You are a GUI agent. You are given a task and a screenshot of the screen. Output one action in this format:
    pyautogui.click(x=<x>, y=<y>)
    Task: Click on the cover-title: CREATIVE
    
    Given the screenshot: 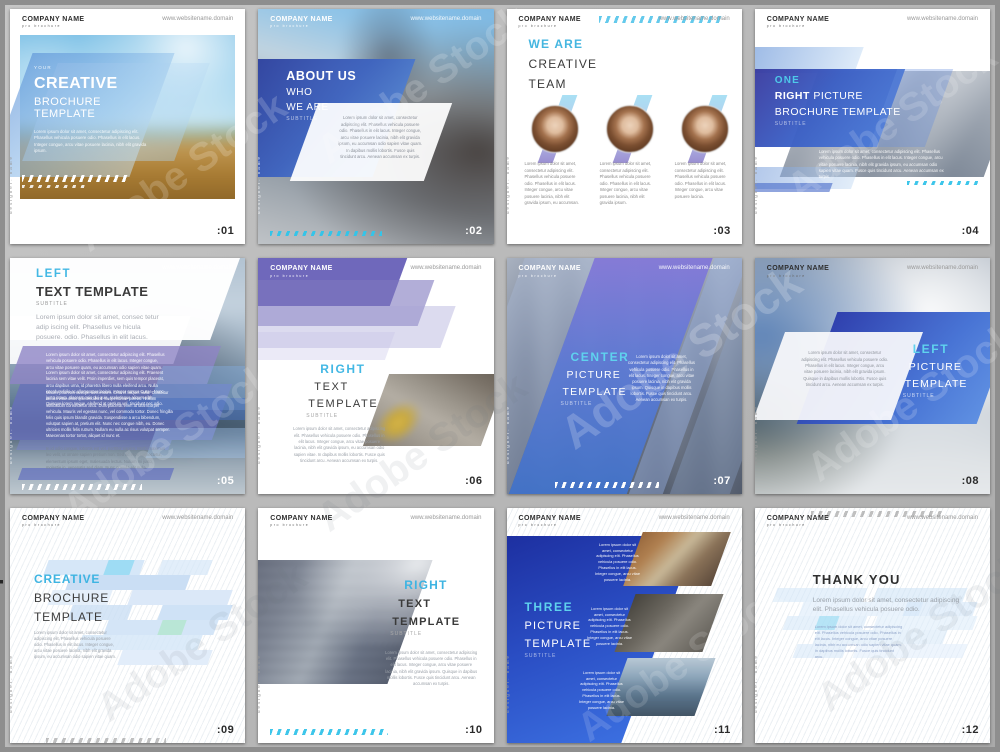 What is the action you would take?
    pyautogui.click(x=76, y=83)
    